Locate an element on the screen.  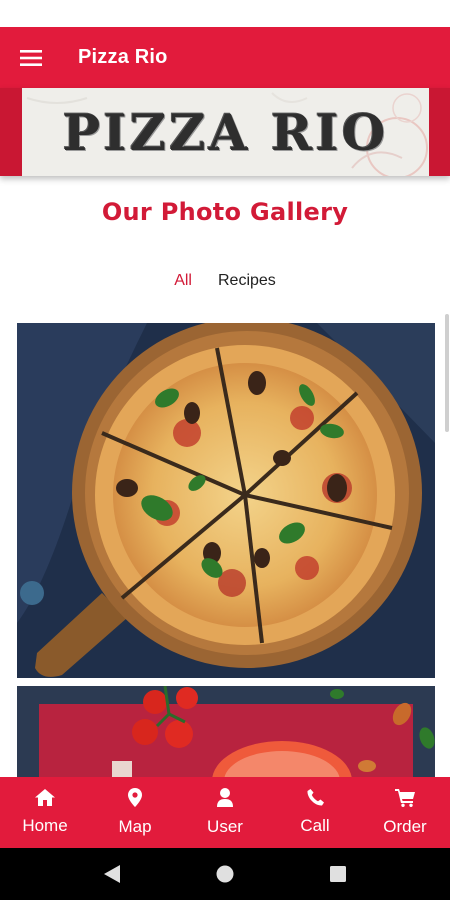
banner-logo: PIZZA RIO is located at coordinates (225, 132).